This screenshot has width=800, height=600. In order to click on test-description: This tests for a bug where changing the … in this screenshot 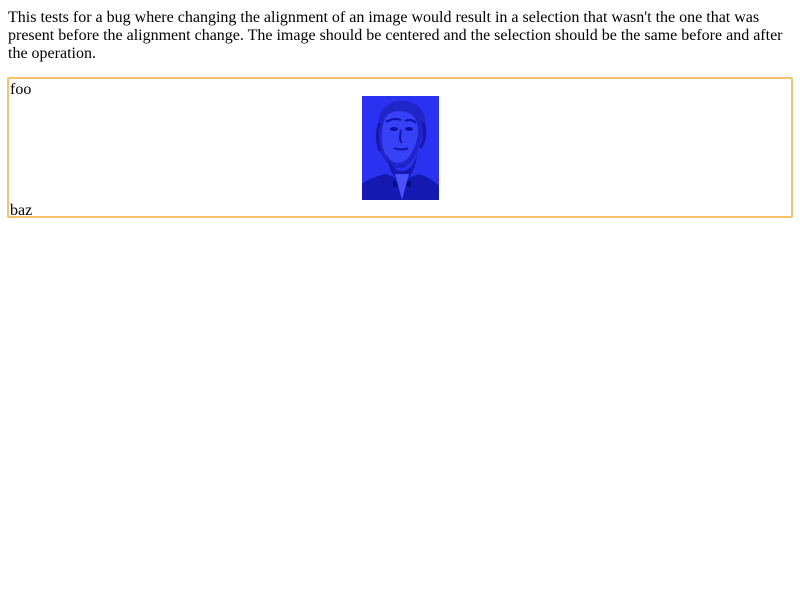, I will do `click(395, 35)`.